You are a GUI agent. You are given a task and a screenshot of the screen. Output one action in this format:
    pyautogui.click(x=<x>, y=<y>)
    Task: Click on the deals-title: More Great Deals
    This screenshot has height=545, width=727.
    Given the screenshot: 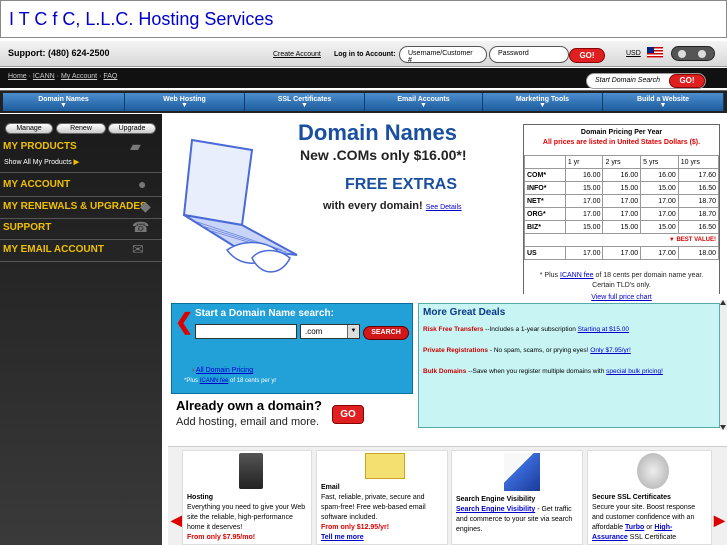 What is the action you would take?
    pyautogui.click(x=464, y=312)
    